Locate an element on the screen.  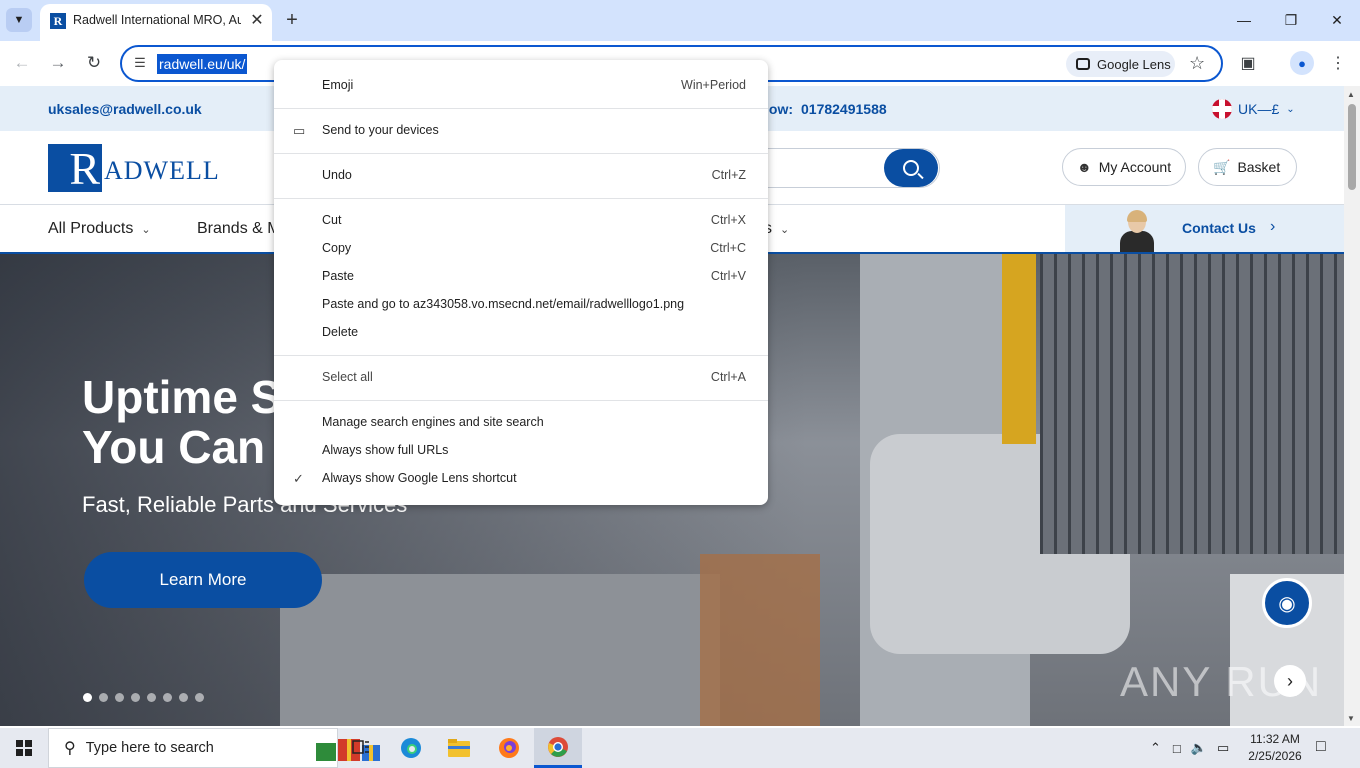
basket-button: 🛒 Basket is located at coordinates (1247, 167).